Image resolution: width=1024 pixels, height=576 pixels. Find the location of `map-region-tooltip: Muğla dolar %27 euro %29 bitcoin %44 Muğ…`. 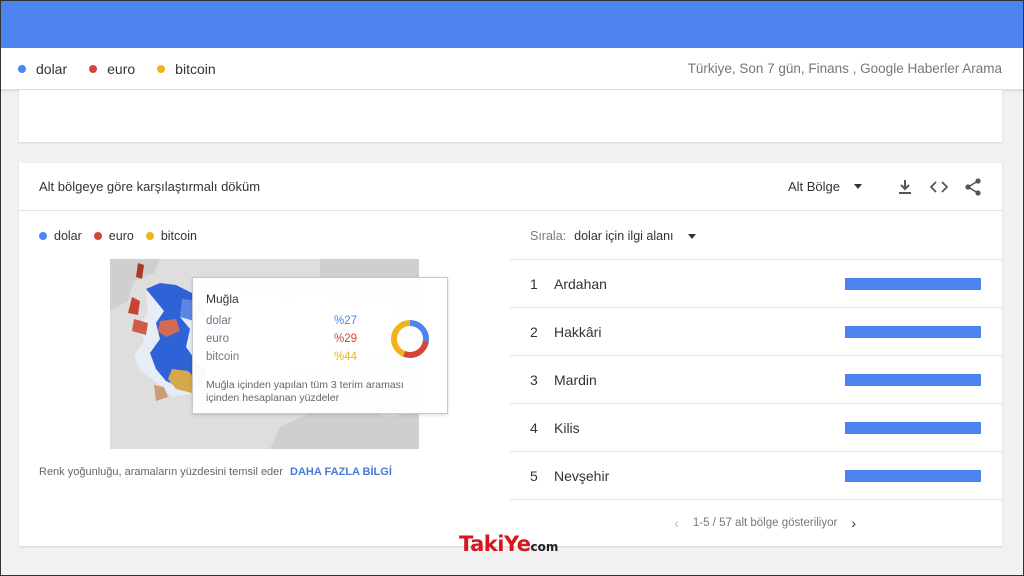

map-region-tooltip: Muğla dolar %27 euro %29 bitcoin %44 Muğ… is located at coordinates (320, 345).